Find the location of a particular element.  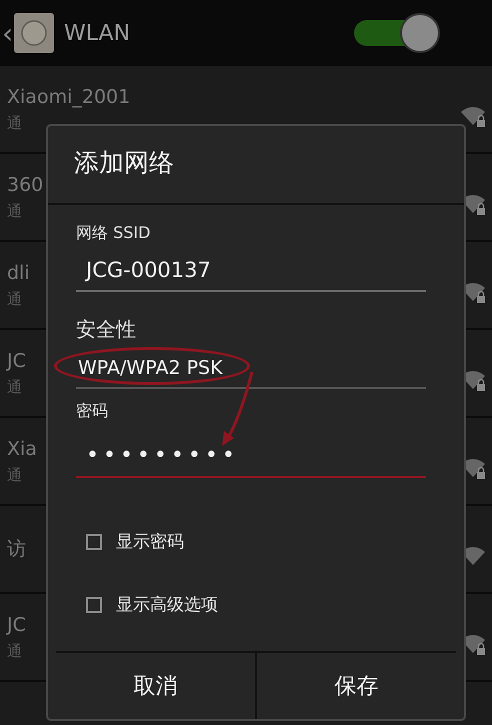

checkbox-label: 显示高级选项 is located at coordinates (167, 605).